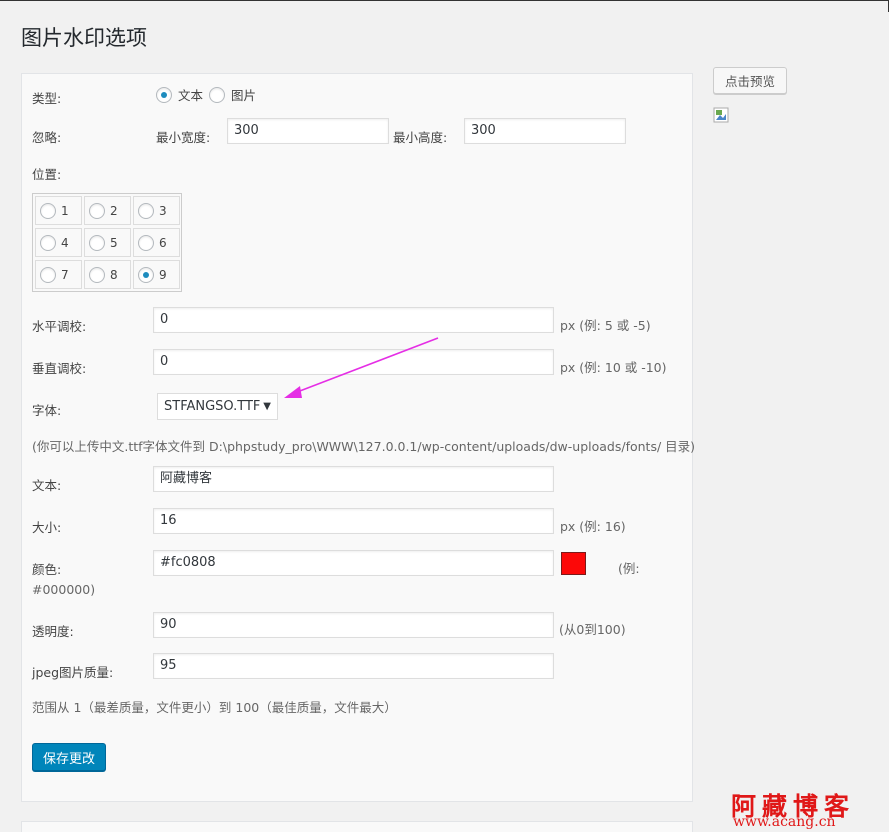 The width and height of the screenshot is (889, 832). Describe the element at coordinates (244, 95) in the screenshot. I see `type-option-image-label: 图片` at that location.